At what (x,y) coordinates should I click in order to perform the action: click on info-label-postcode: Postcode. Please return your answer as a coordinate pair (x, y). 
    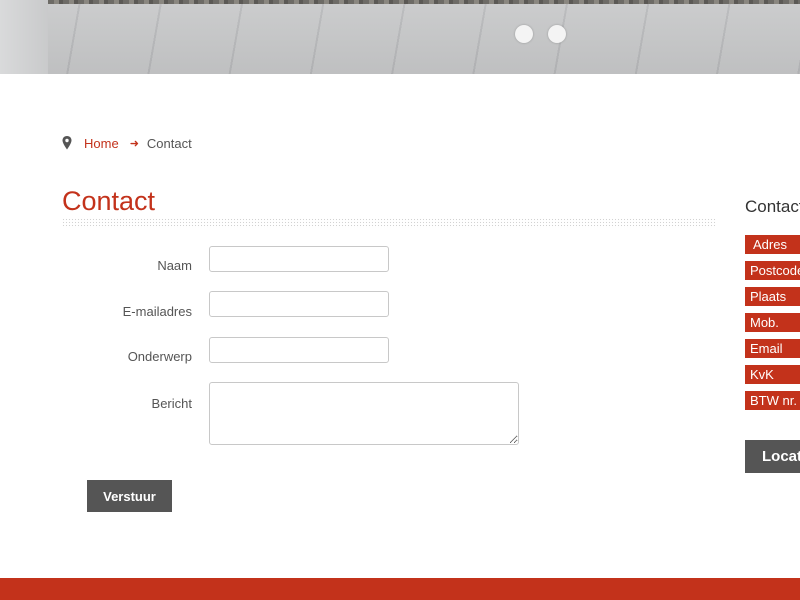
    Looking at the image, I should click on (772, 270).